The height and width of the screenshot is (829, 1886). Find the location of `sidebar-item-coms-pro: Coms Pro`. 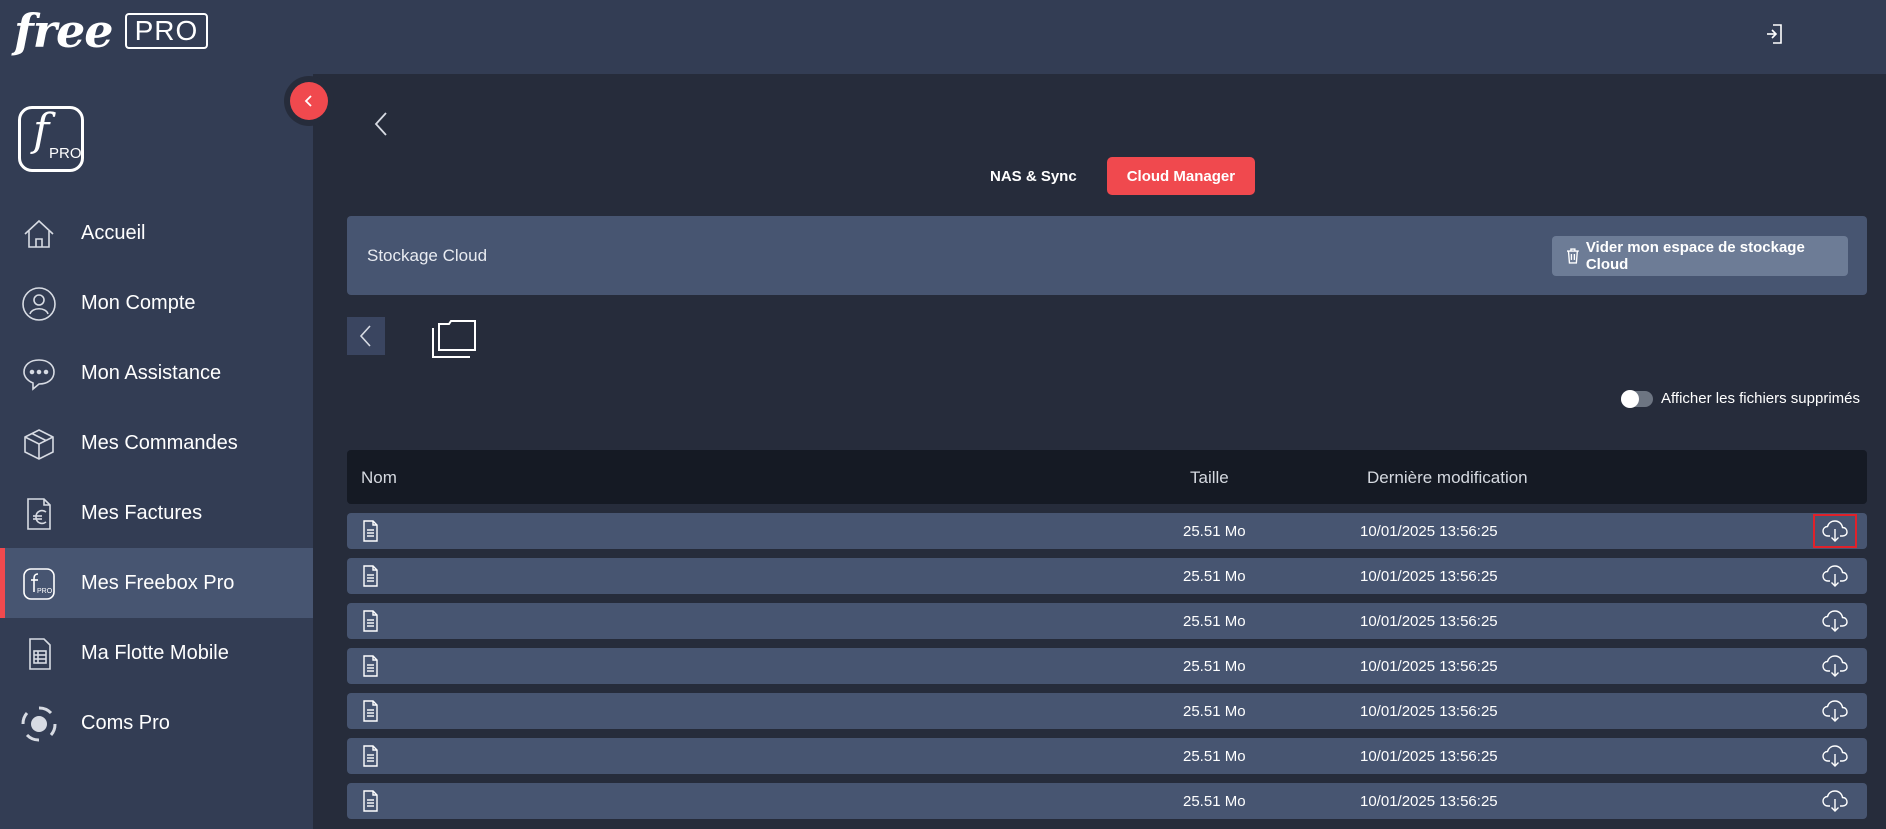

sidebar-item-coms-pro: Coms Pro is located at coordinates (156, 723).